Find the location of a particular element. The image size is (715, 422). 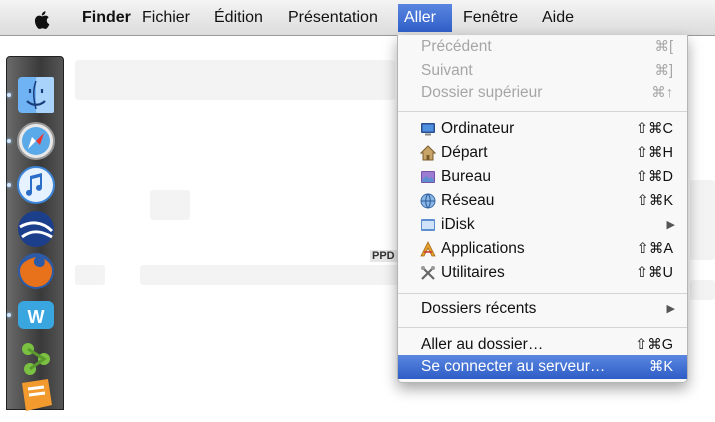

menu-item-label: Ordinateur is located at coordinates (478, 128).